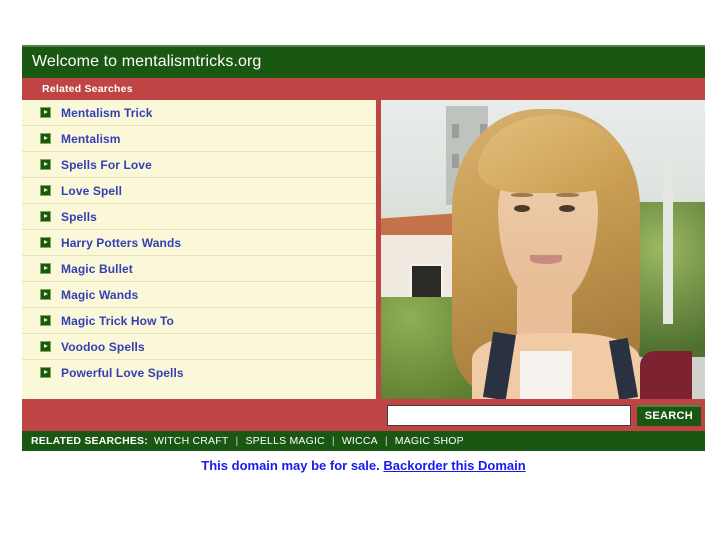 Image resolution: width=727 pixels, height=545 pixels. I want to click on related-link: Voodoo Spells, so click(103, 347).